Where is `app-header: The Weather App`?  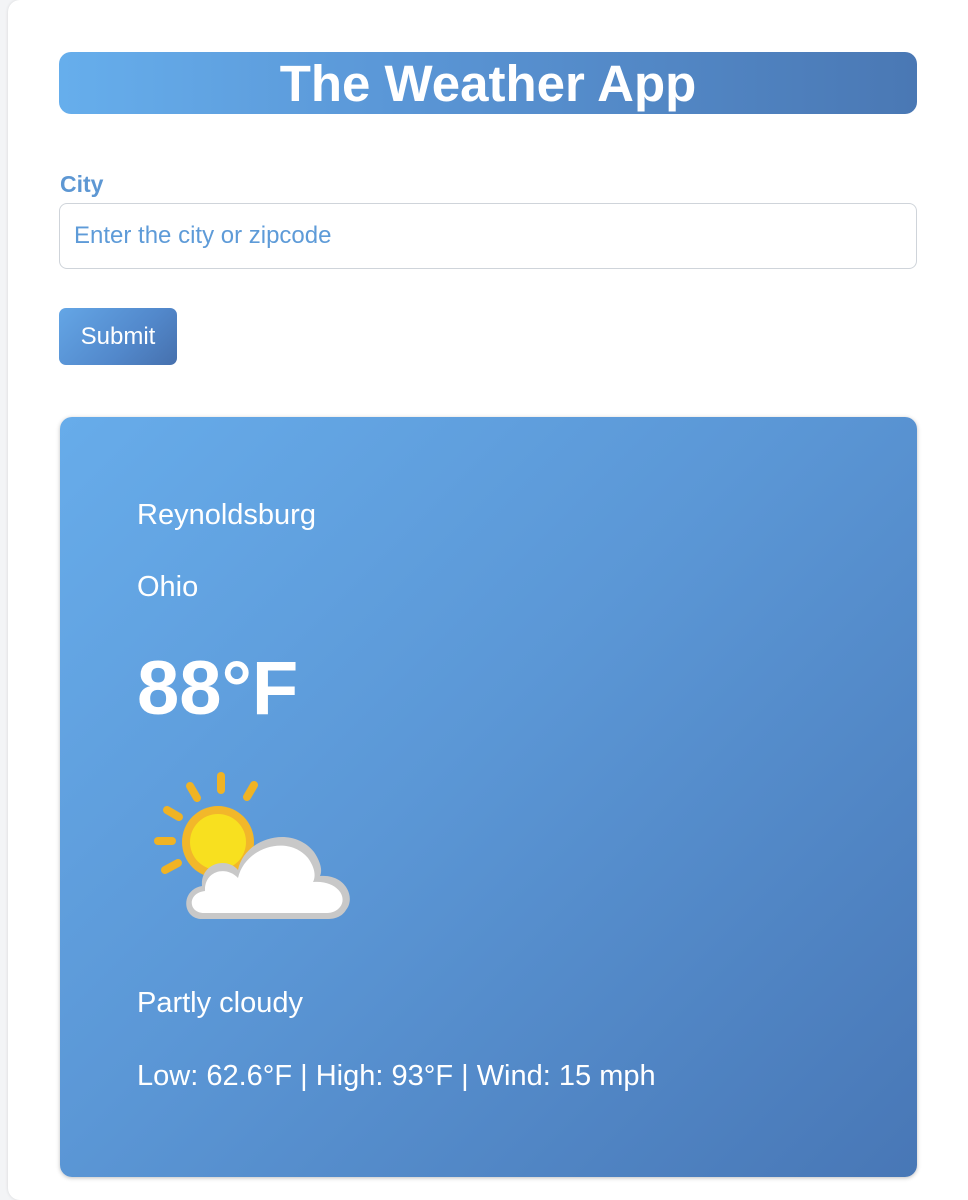
app-header: The Weather App is located at coordinates (488, 83).